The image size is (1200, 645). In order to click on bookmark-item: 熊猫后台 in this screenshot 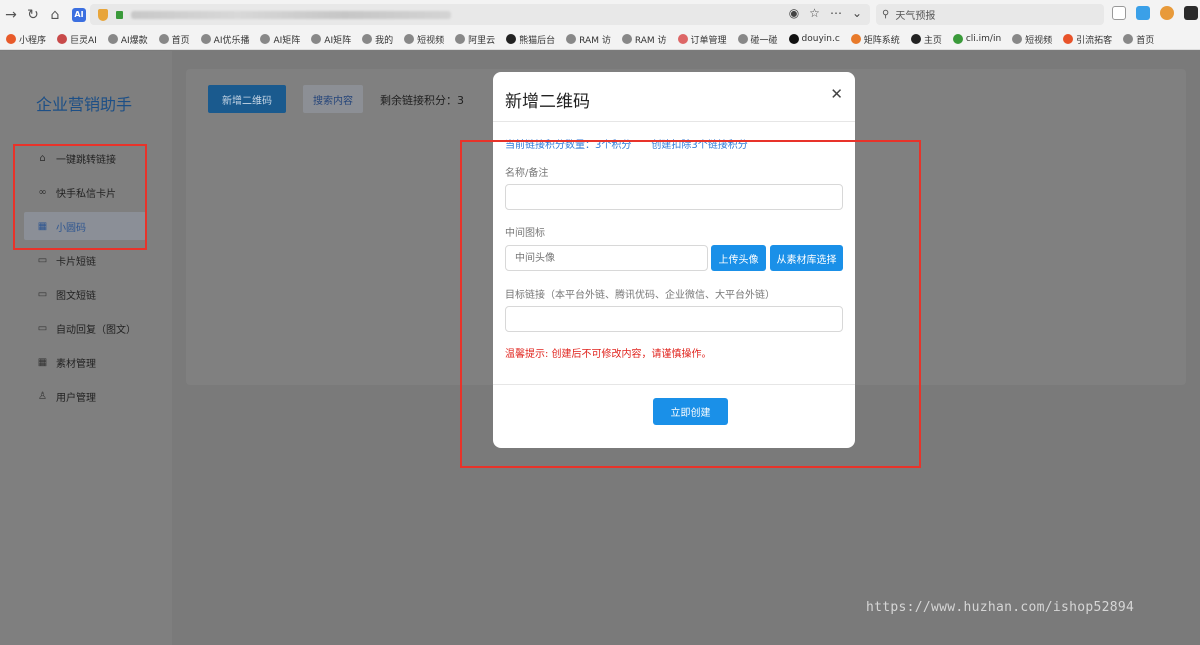, I will do `click(530, 39)`.